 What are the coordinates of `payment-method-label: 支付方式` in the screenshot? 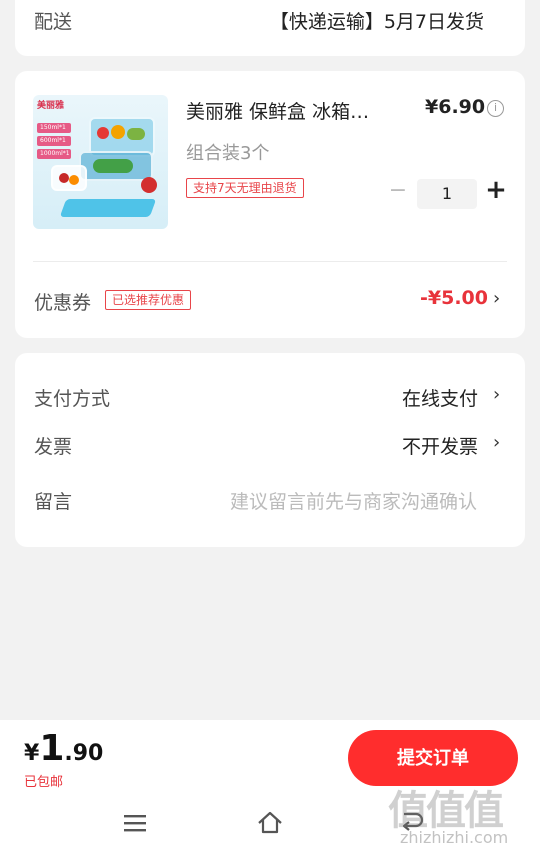 It's located at (72, 399).